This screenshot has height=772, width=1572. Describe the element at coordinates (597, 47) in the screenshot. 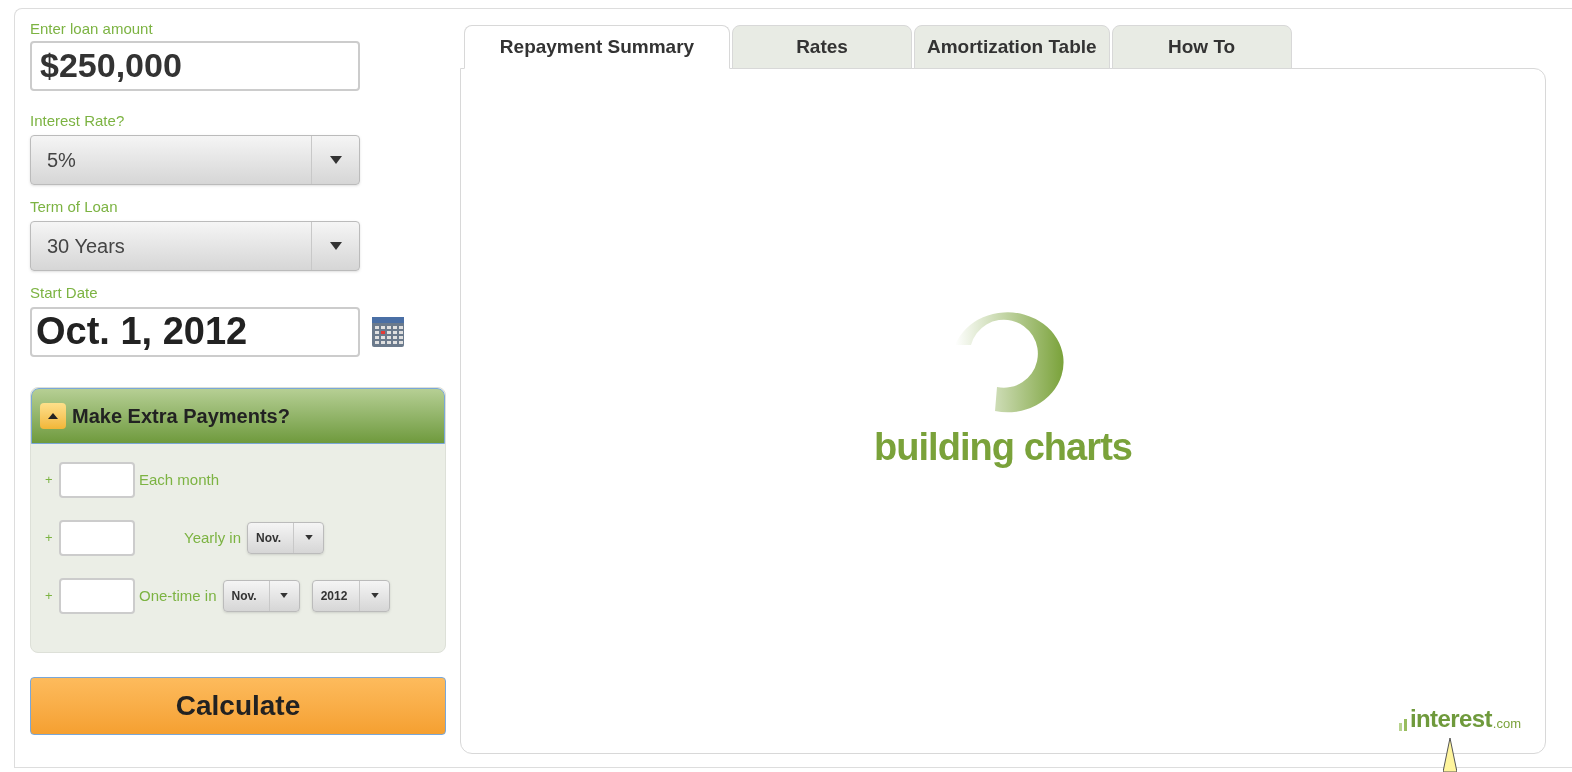

I see `tab: Repayment Summary` at that location.